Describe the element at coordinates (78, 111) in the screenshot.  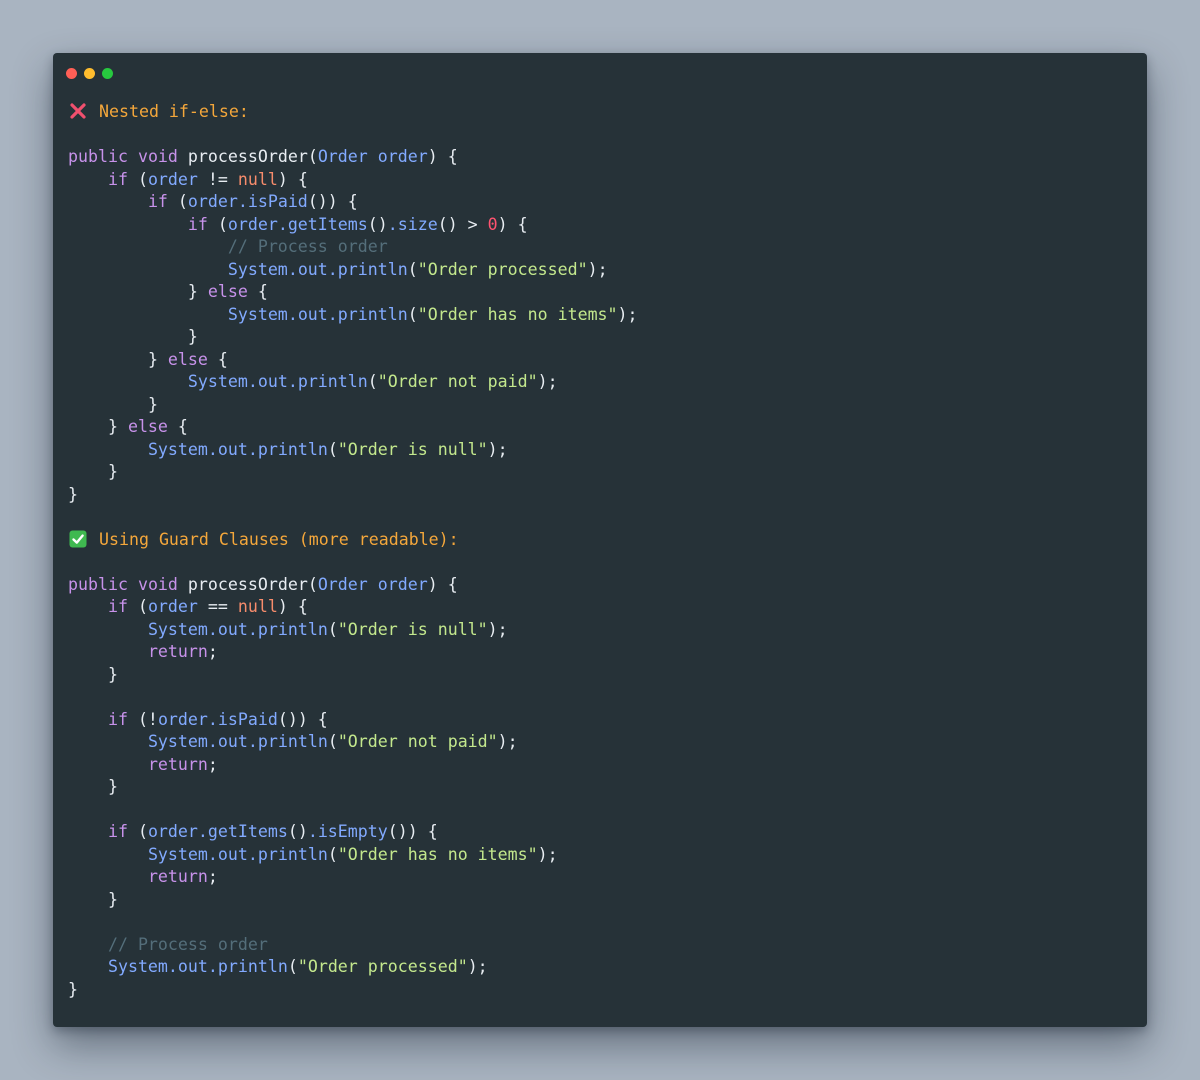
I see `cross-mark-icon` at that location.